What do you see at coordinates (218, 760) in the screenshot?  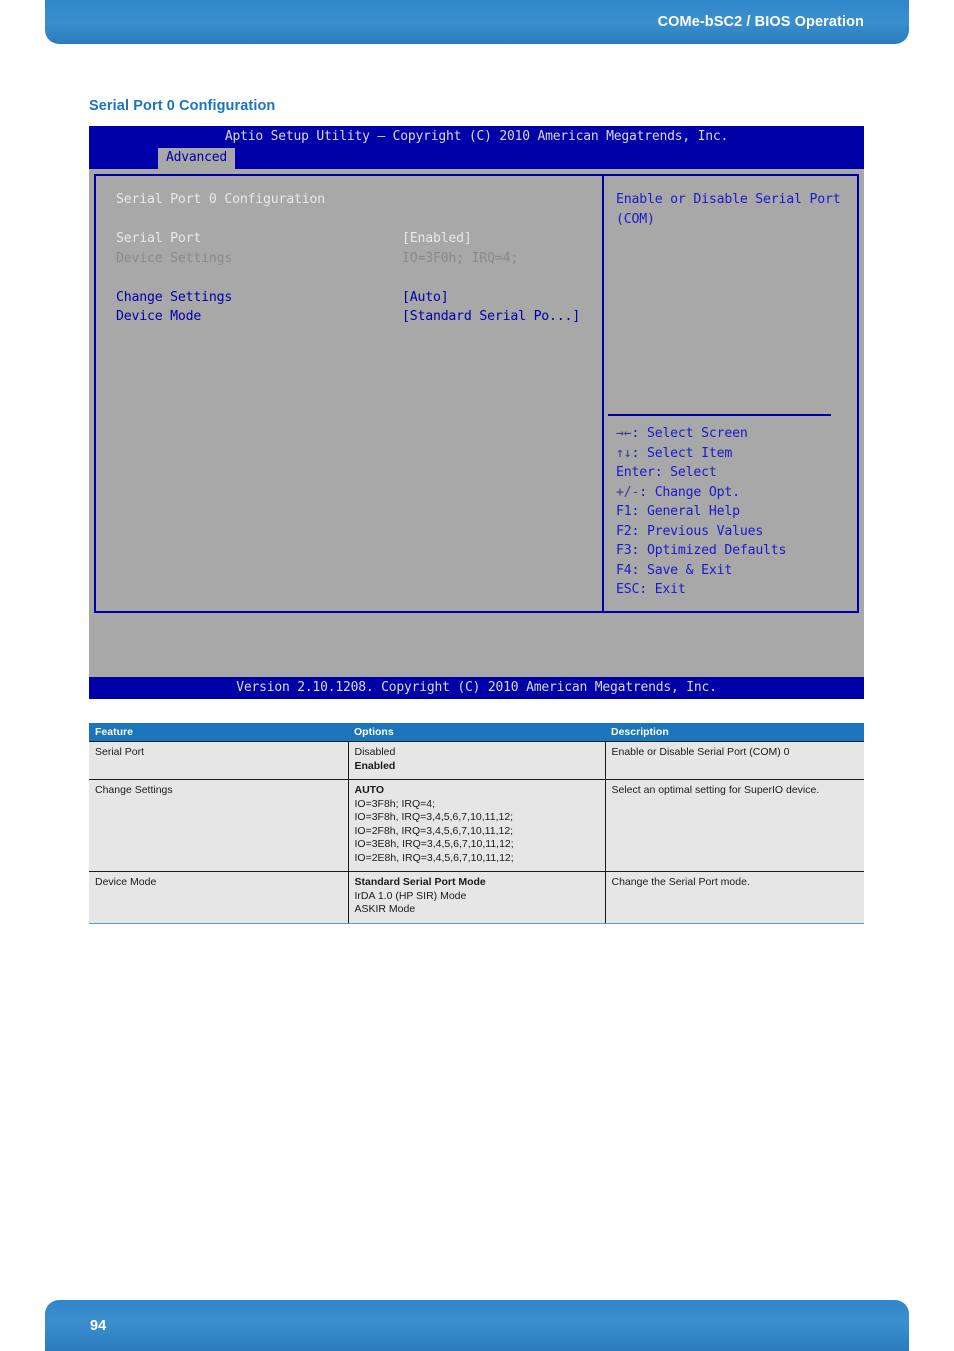 I see `cell-feature: Serial Port` at bounding box center [218, 760].